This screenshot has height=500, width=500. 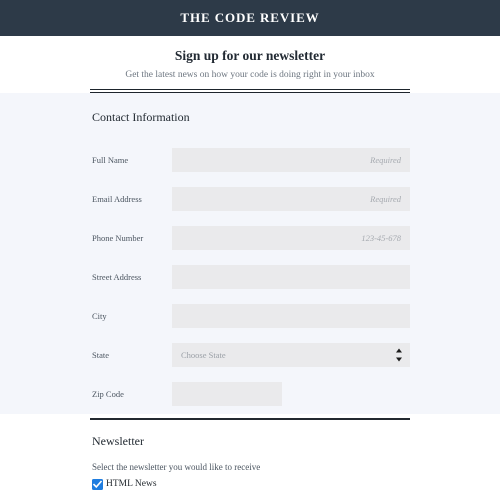 I want to click on contact-information-heading: Contact Information, so click(x=141, y=116).